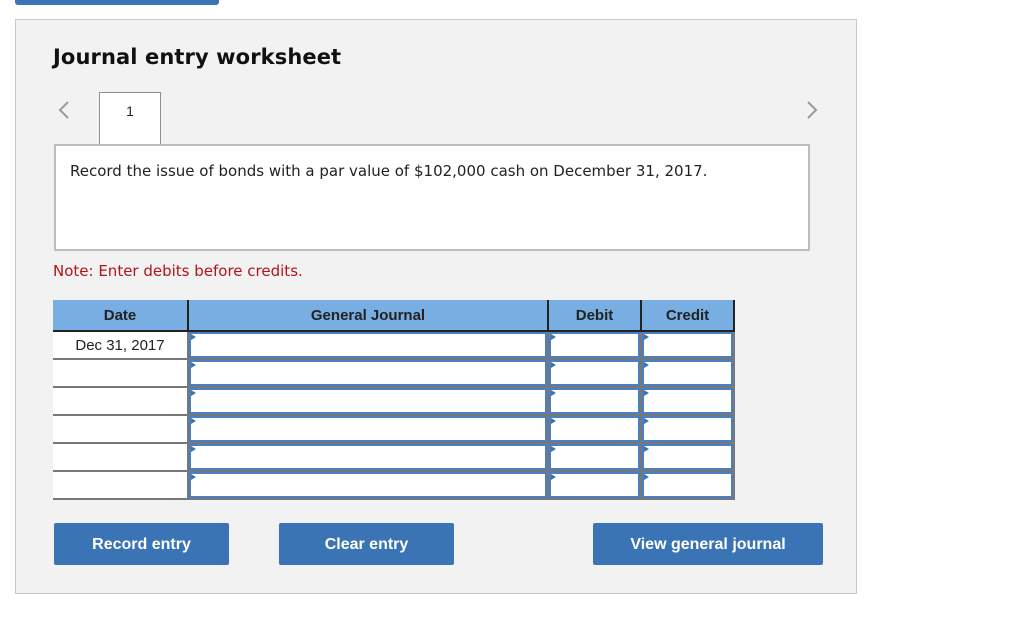  What do you see at coordinates (687, 316) in the screenshot?
I see `column-header-credit: Credit` at bounding box center [687, 316].